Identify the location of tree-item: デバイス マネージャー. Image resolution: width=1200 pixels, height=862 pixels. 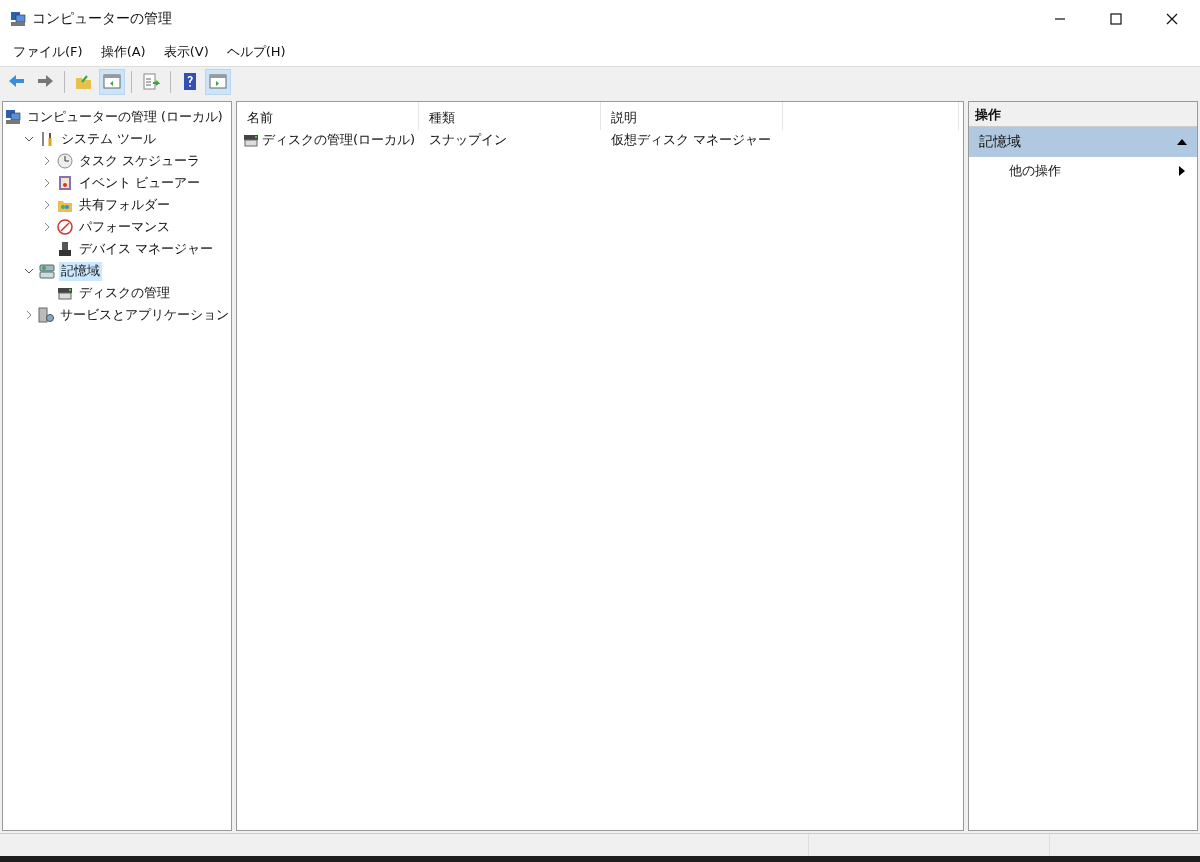
(146, 249).